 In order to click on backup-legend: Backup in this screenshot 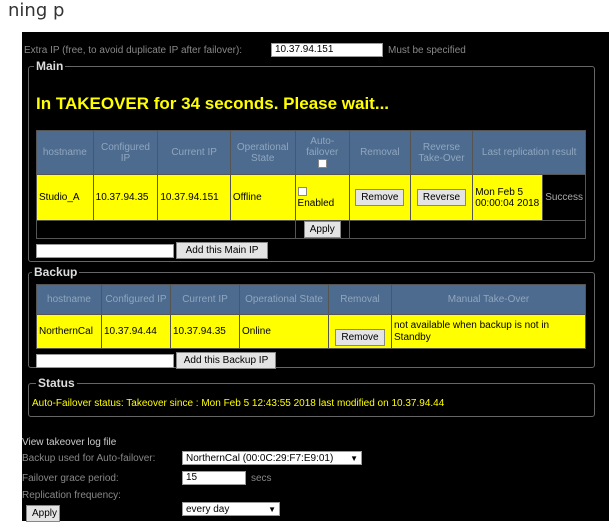, I will do `click(56, 272)`.